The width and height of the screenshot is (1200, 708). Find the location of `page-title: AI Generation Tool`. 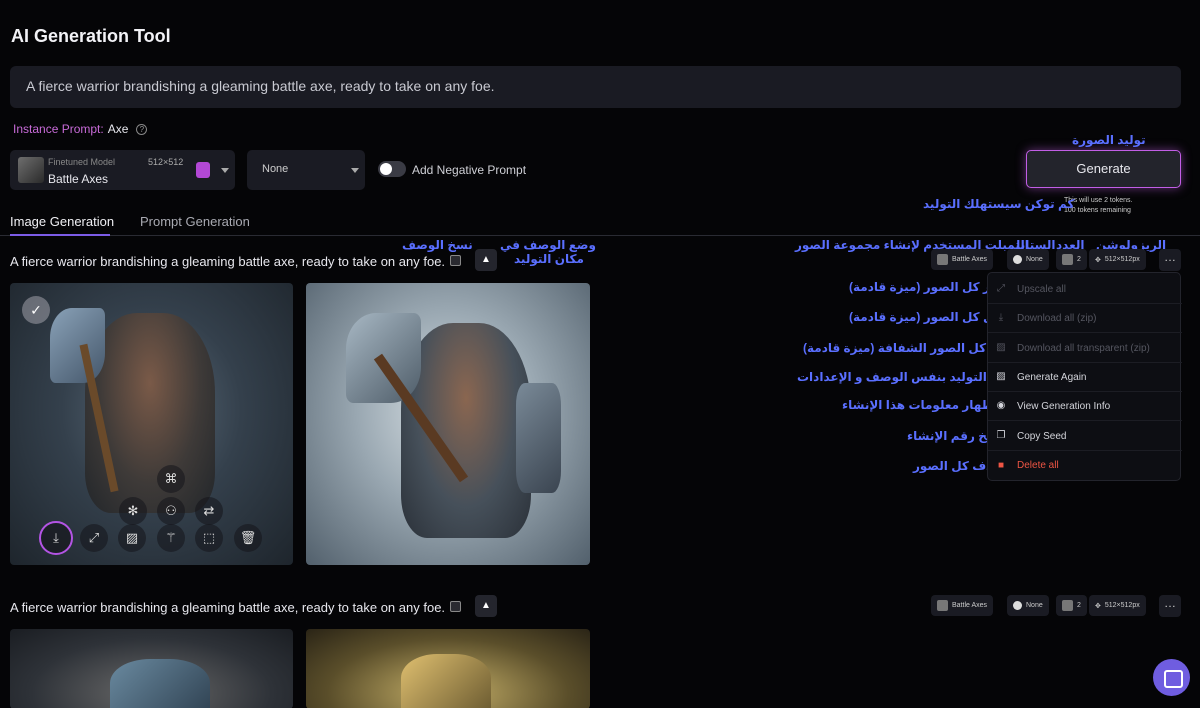

page-title: AI Generation Tool is located at coordinates (91, 36).